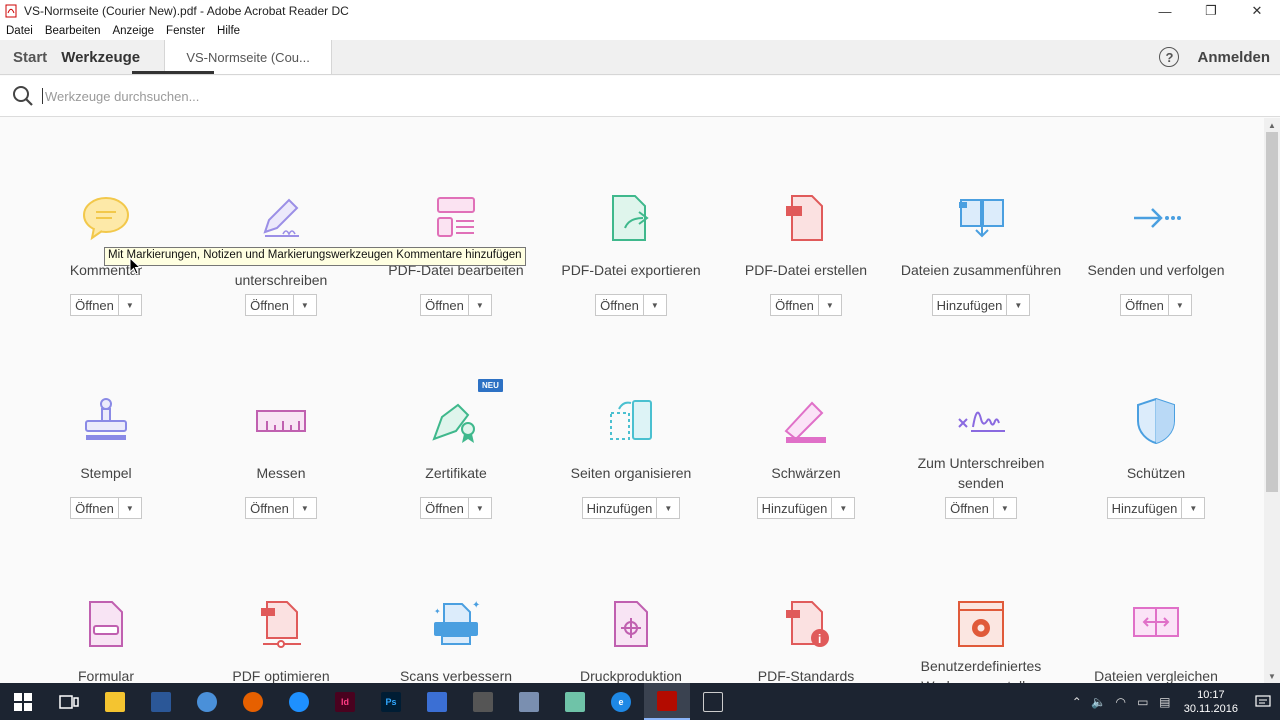  Describe the element at coordinates (456, 639) in the screenshot. I see `tool-enhance-scans: ✦ ✦ Scans verbessern` at that location.